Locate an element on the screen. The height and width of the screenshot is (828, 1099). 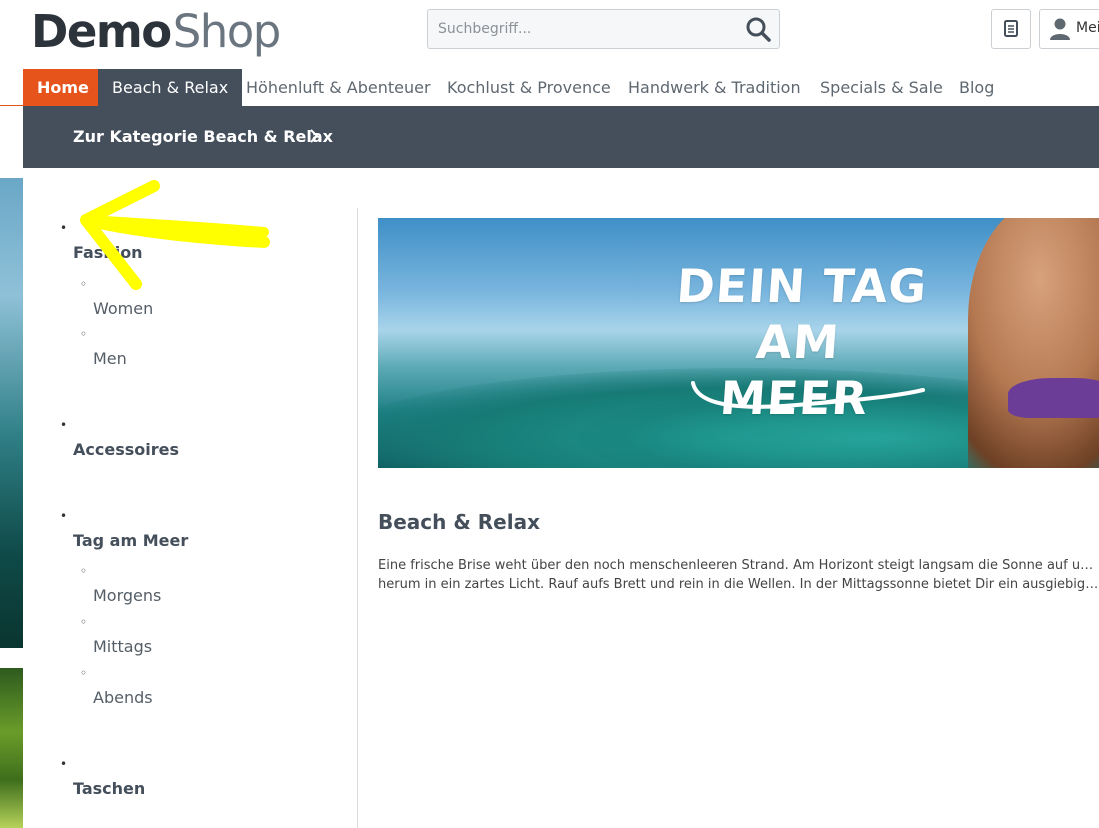
category-tag-am-meer: Tag am Meer is located at coordinates (130, 540).